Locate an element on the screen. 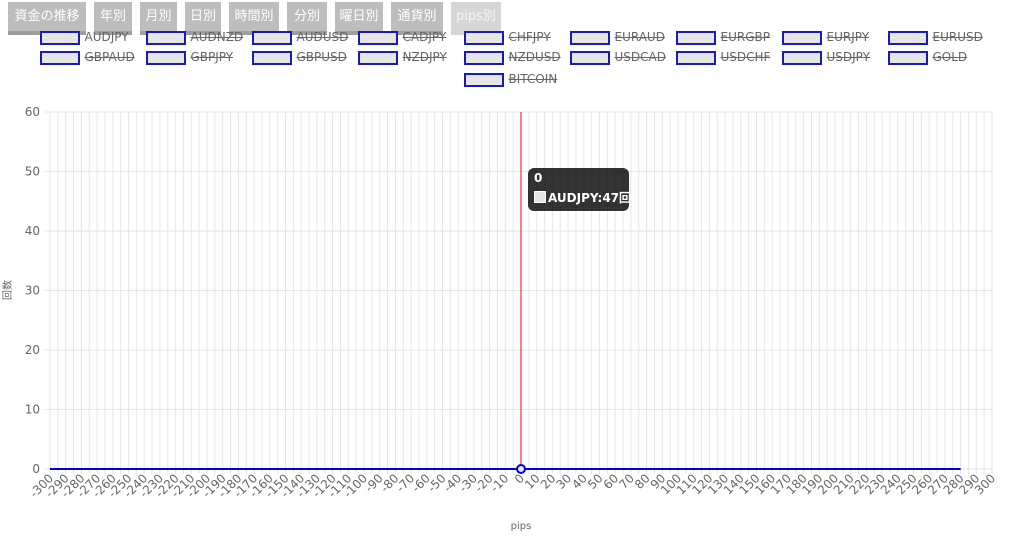 The height and width of the screenshot is (547, 1013). tooltip: 0 AUDJPY:47回 is located at coordinates (580, 189).